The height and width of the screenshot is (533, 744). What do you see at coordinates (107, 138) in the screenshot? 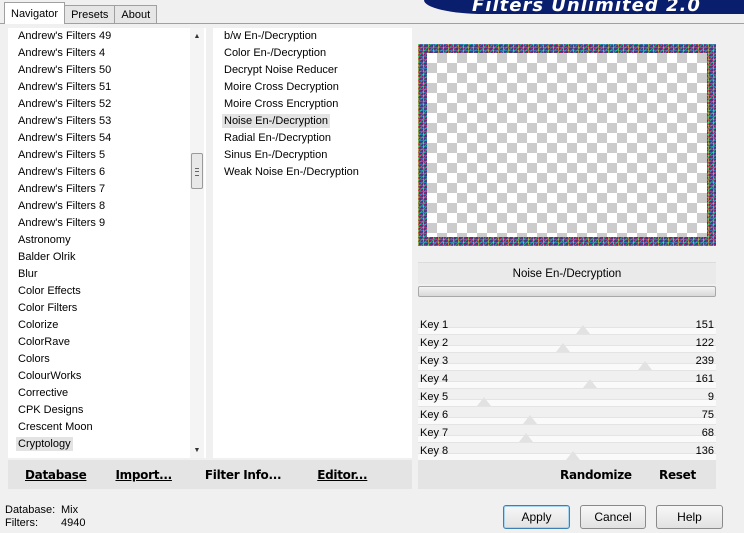
I see `category-item: Andrew's Filters 54` at bounding box center [107, 138].